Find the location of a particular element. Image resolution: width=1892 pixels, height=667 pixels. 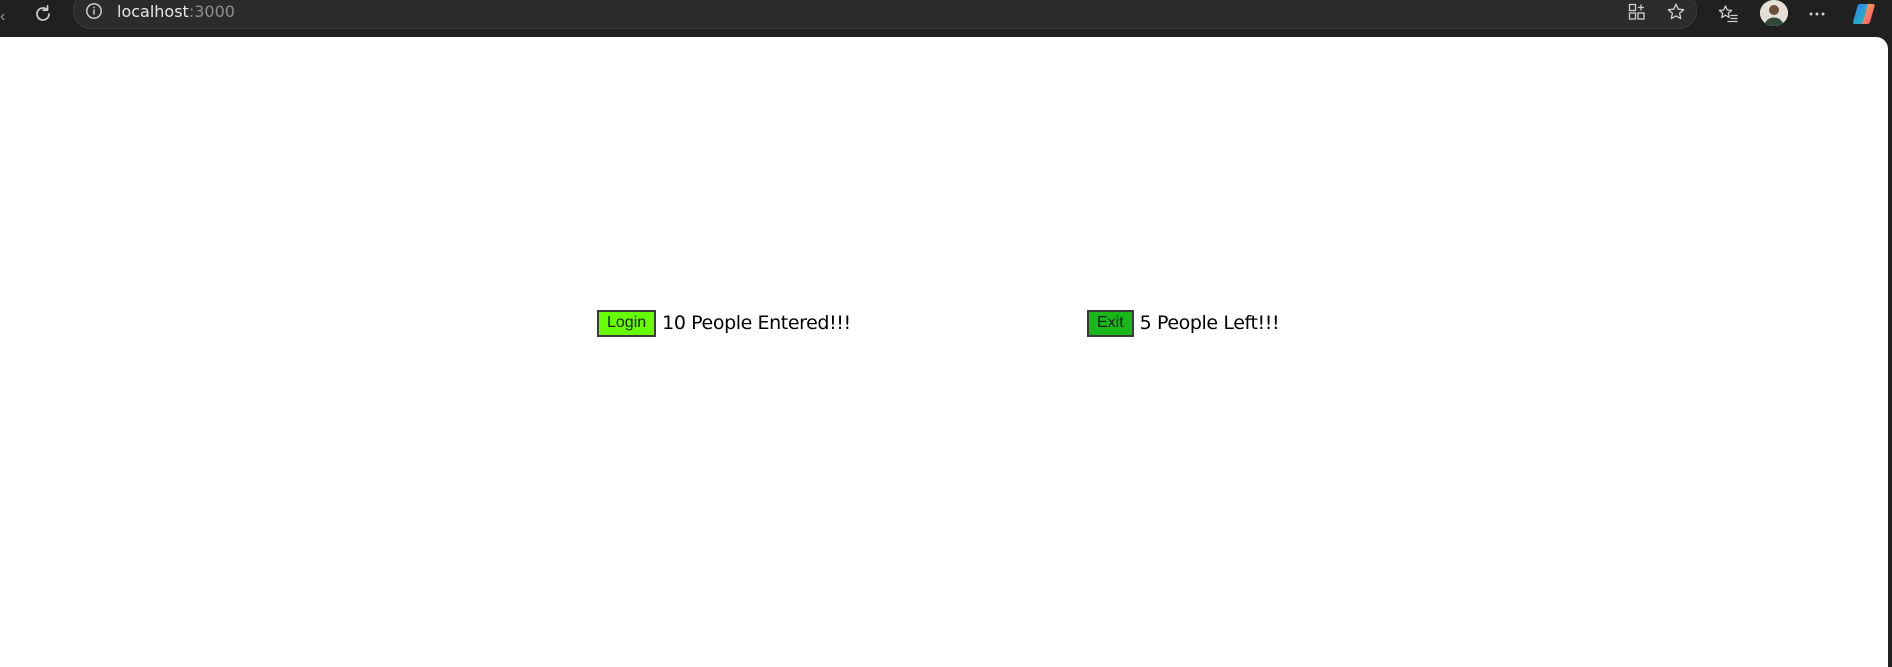

left-count-text: 5 People Left!!! is located at coordinates (1209, 323).